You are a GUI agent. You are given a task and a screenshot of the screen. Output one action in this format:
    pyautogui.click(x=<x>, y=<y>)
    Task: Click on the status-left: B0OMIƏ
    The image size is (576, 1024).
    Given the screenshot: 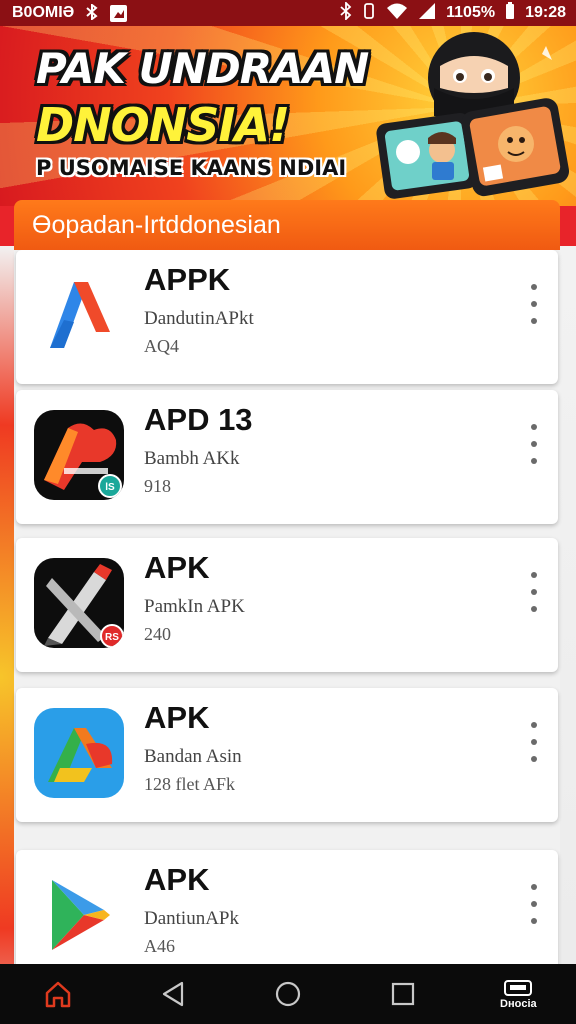 What is the action you would take?
    pyautogui.click(x=70, y=12)
    